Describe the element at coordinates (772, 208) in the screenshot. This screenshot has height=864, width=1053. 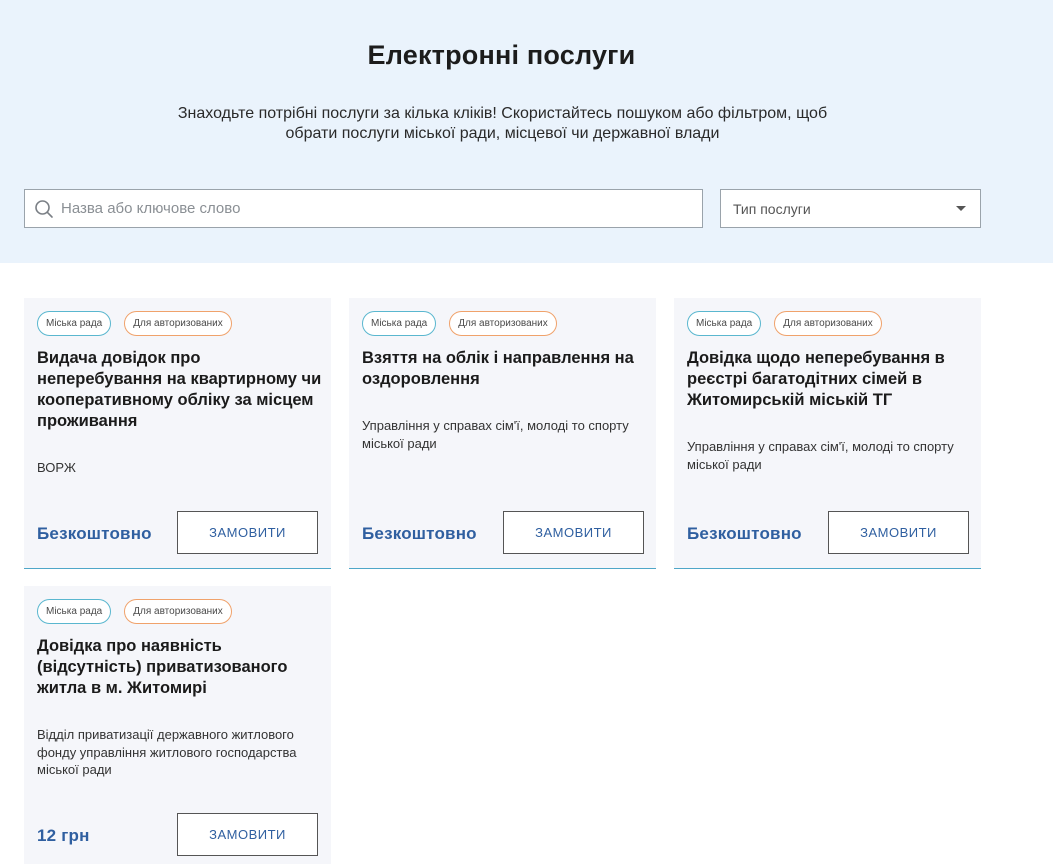
I see `service-type-value: Тип послуги` at that location.